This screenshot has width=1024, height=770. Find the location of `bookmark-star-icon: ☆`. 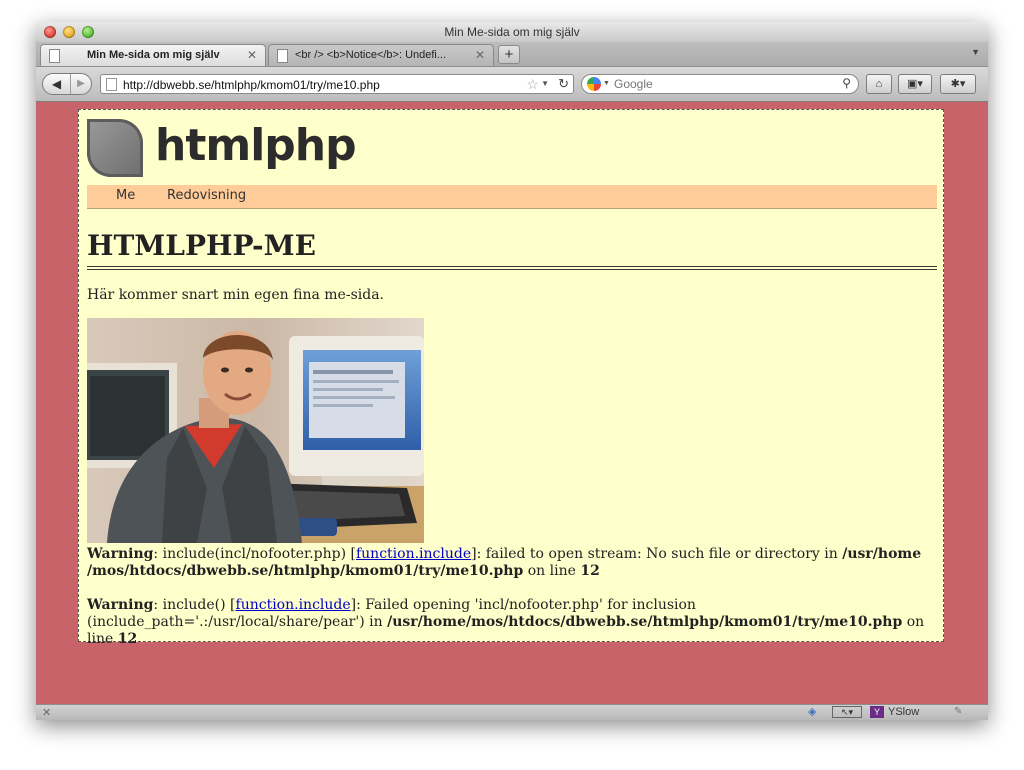

bookmark-star-icon: ☆ is located at coordinates (532, 84).